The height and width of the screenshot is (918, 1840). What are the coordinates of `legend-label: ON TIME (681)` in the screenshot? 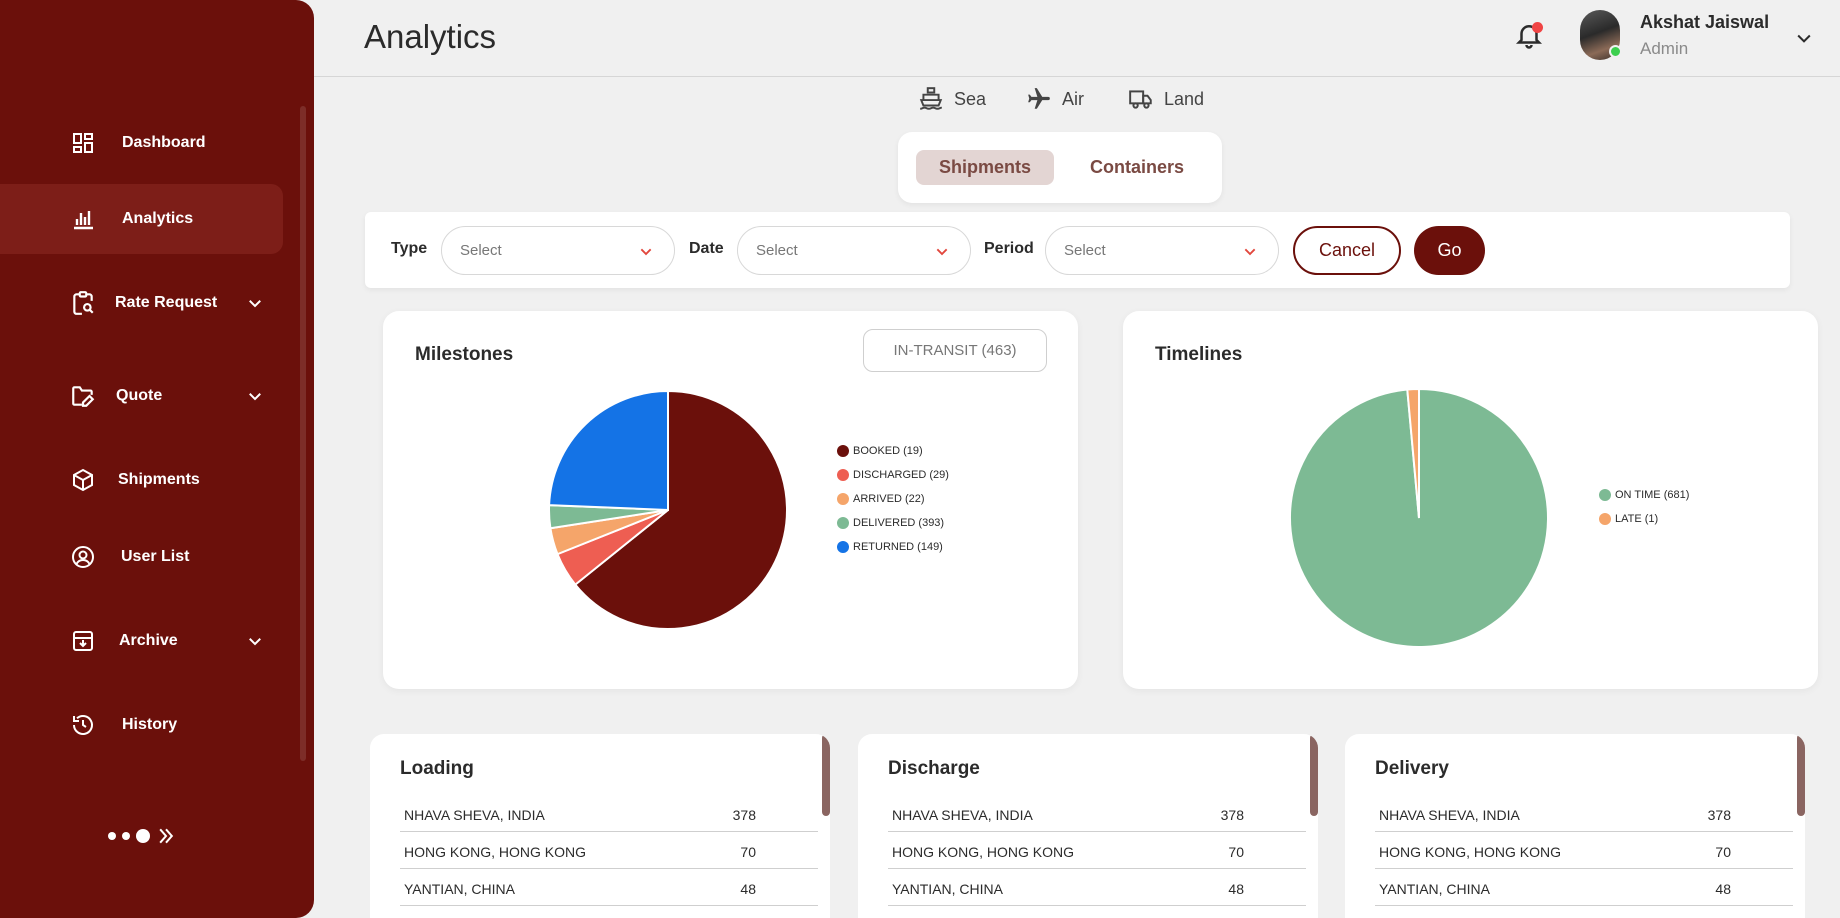 It's located at (1652, 495).